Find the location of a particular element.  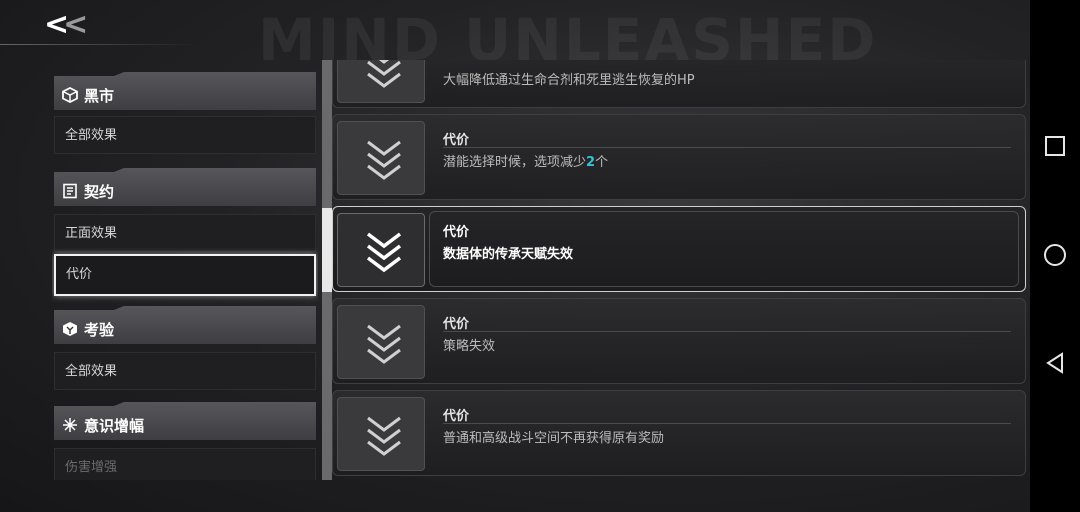

back-button: << is located at coordinates (70, 25).